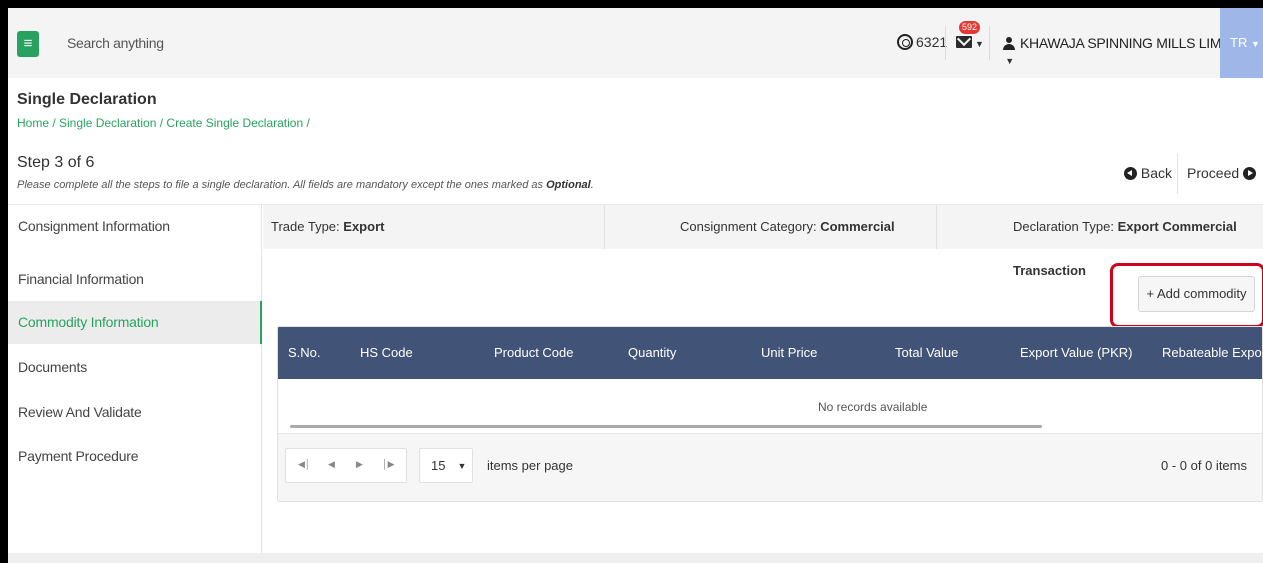  What do you see at coordinates (1148, 173) in the screenshot?
I see `back-button: Back` at bounding box center [1148, 173].